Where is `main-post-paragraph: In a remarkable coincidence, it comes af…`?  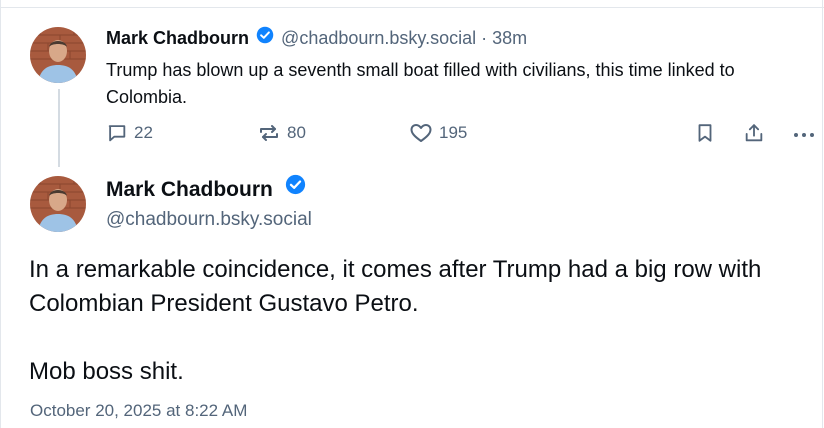 main-post-paragraph: In a remarkable coincidence, it comes af… is located at coordinates (395, 286).